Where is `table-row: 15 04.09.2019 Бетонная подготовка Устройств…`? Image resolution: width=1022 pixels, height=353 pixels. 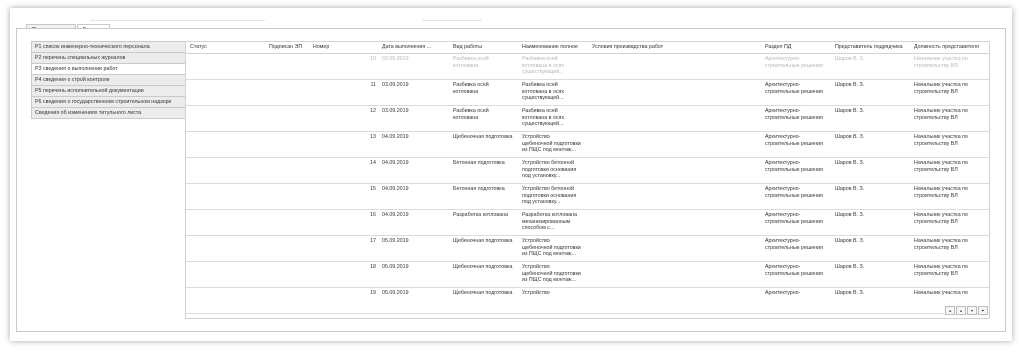
table-row: 15 04.09.2019 Бетонная подготовка Устройств… is located at coordinates (587, 197).